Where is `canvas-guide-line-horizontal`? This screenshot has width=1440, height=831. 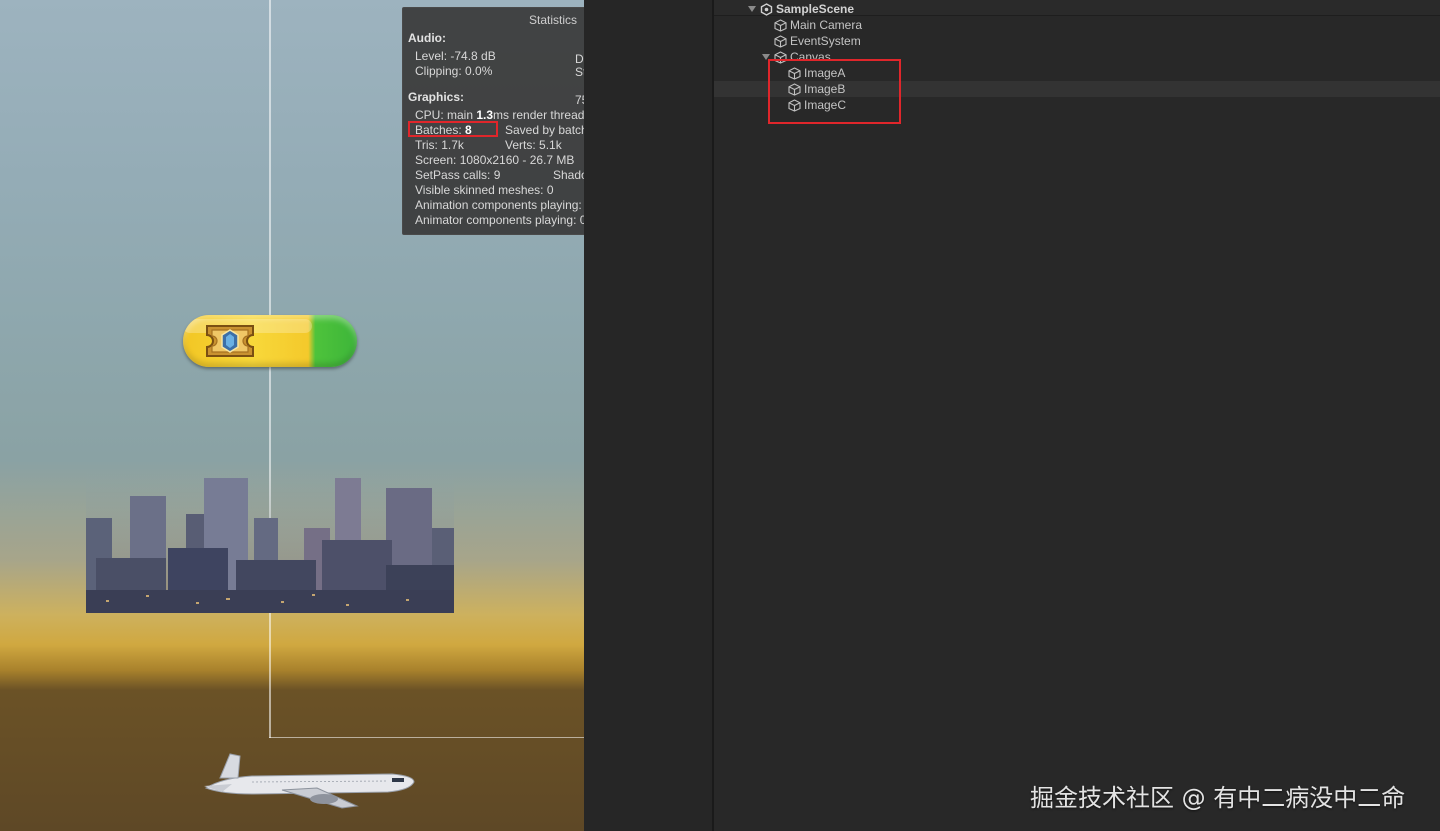 canvas-guide-line-horizontal is located at coordinates (426, 737).